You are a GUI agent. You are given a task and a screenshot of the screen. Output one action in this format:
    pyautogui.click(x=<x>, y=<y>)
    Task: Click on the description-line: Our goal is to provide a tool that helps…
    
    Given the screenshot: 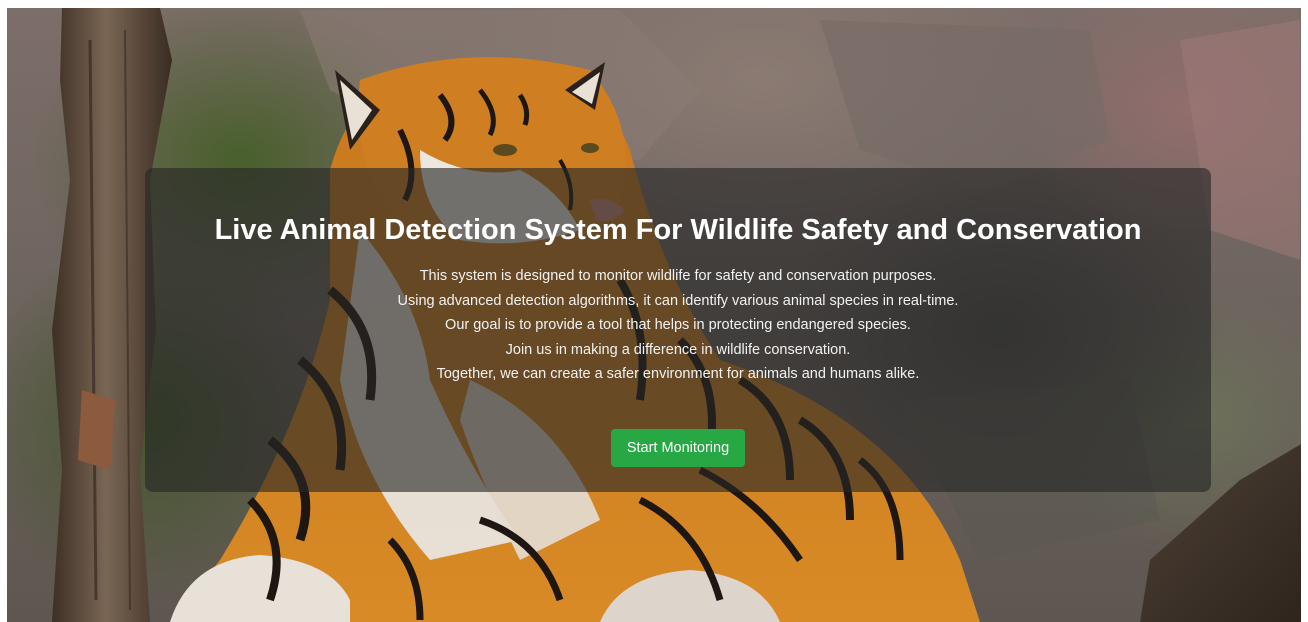 What is the action you would take?
    pyautogui.click(x=678, y=325)
    